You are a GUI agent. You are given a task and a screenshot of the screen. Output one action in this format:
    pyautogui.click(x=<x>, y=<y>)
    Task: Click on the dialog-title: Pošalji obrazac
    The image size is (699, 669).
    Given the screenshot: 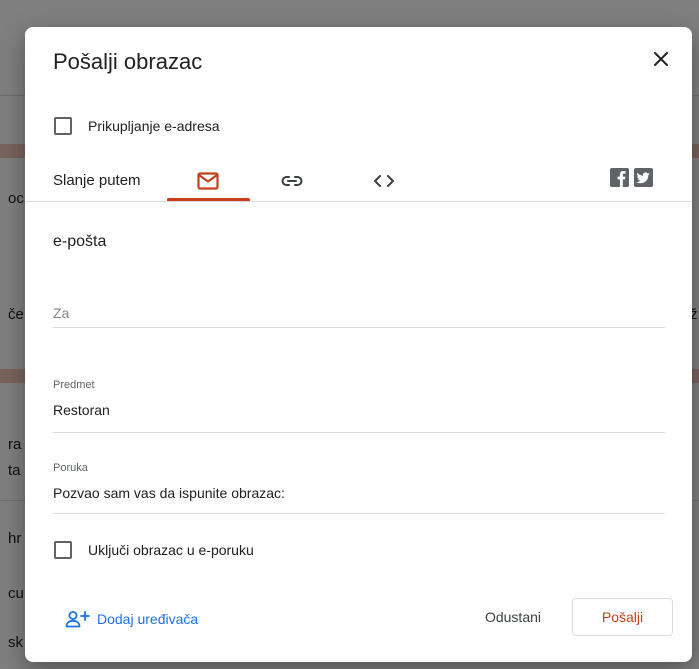 What is the action you would take?
    pyautogui.click(x=128, y=61)
    